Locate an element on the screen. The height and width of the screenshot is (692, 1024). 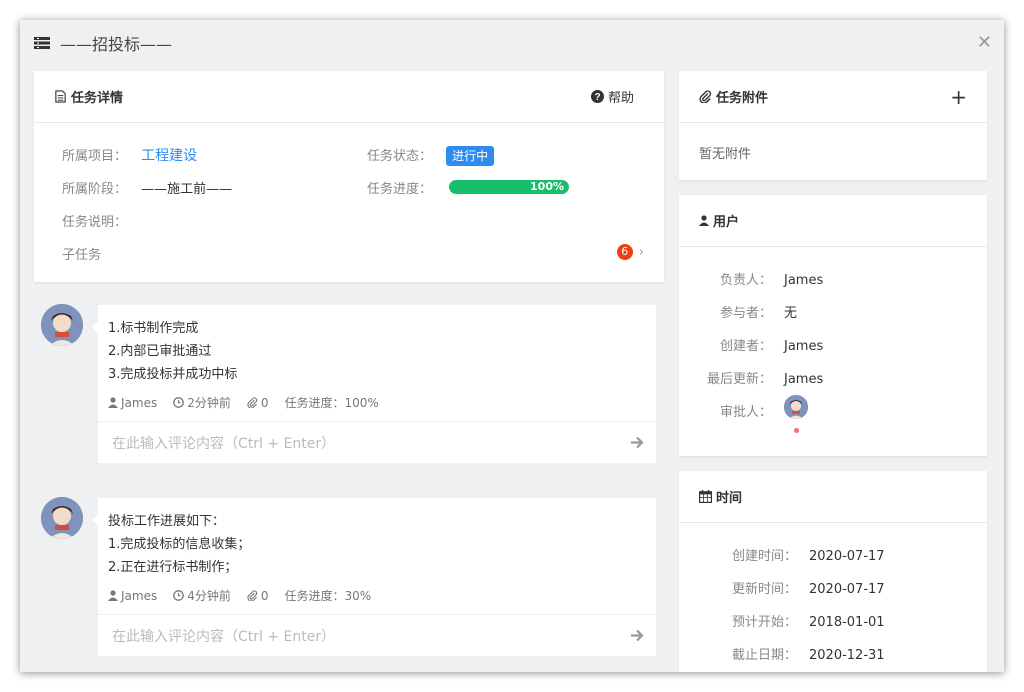
approver-avatar is located at coordinates (796, 407).